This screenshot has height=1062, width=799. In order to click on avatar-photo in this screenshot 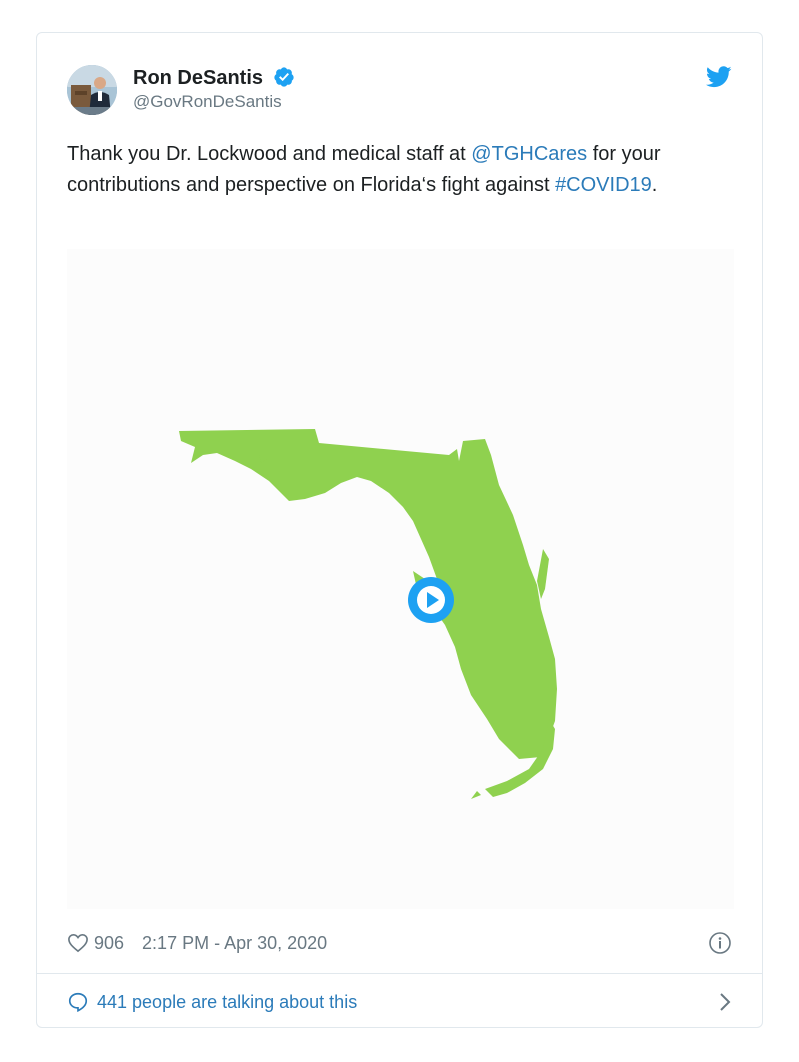, I will do `click(92, 90)`.